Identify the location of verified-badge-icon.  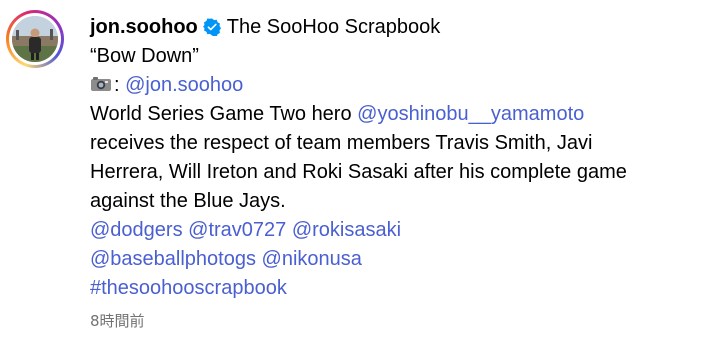
(211, 27).